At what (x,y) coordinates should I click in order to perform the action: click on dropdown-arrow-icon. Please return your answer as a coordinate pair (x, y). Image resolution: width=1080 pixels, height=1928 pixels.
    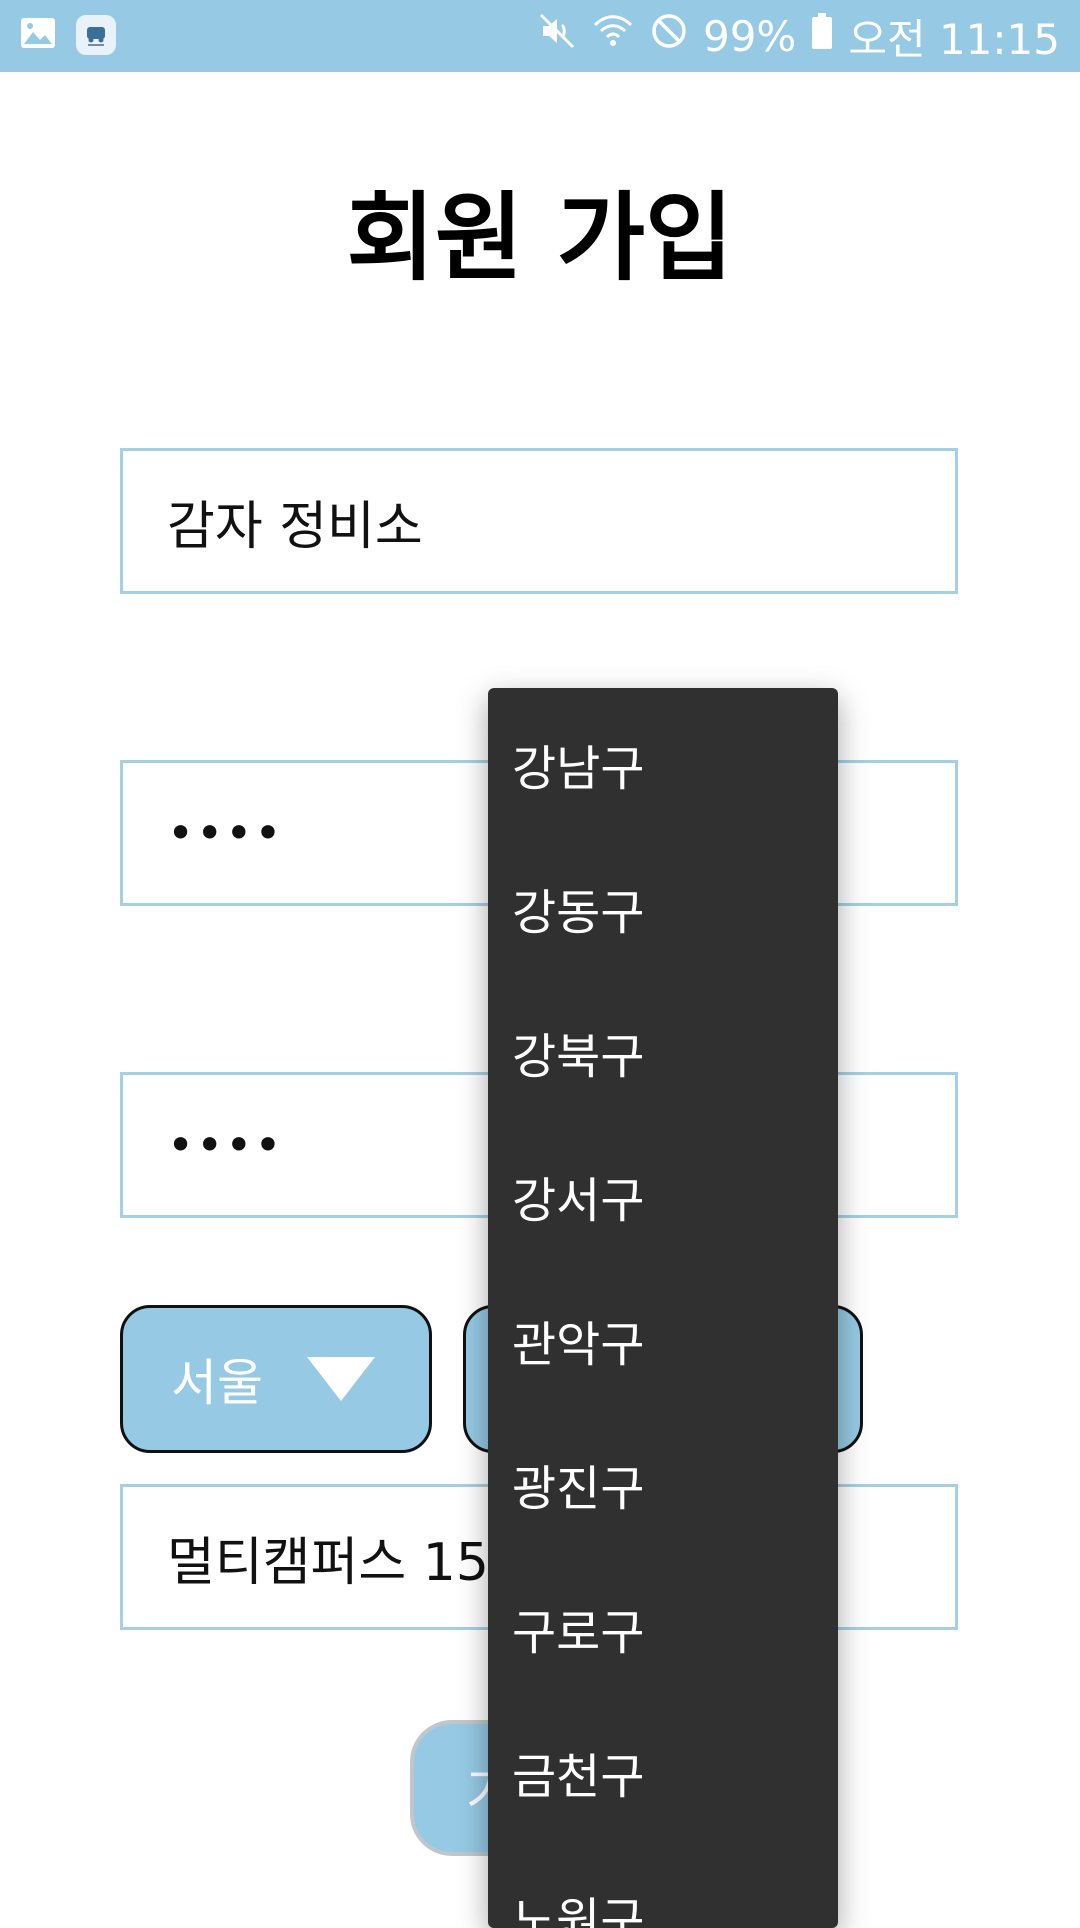
    Looking at the image, I should click on (341, 1379).